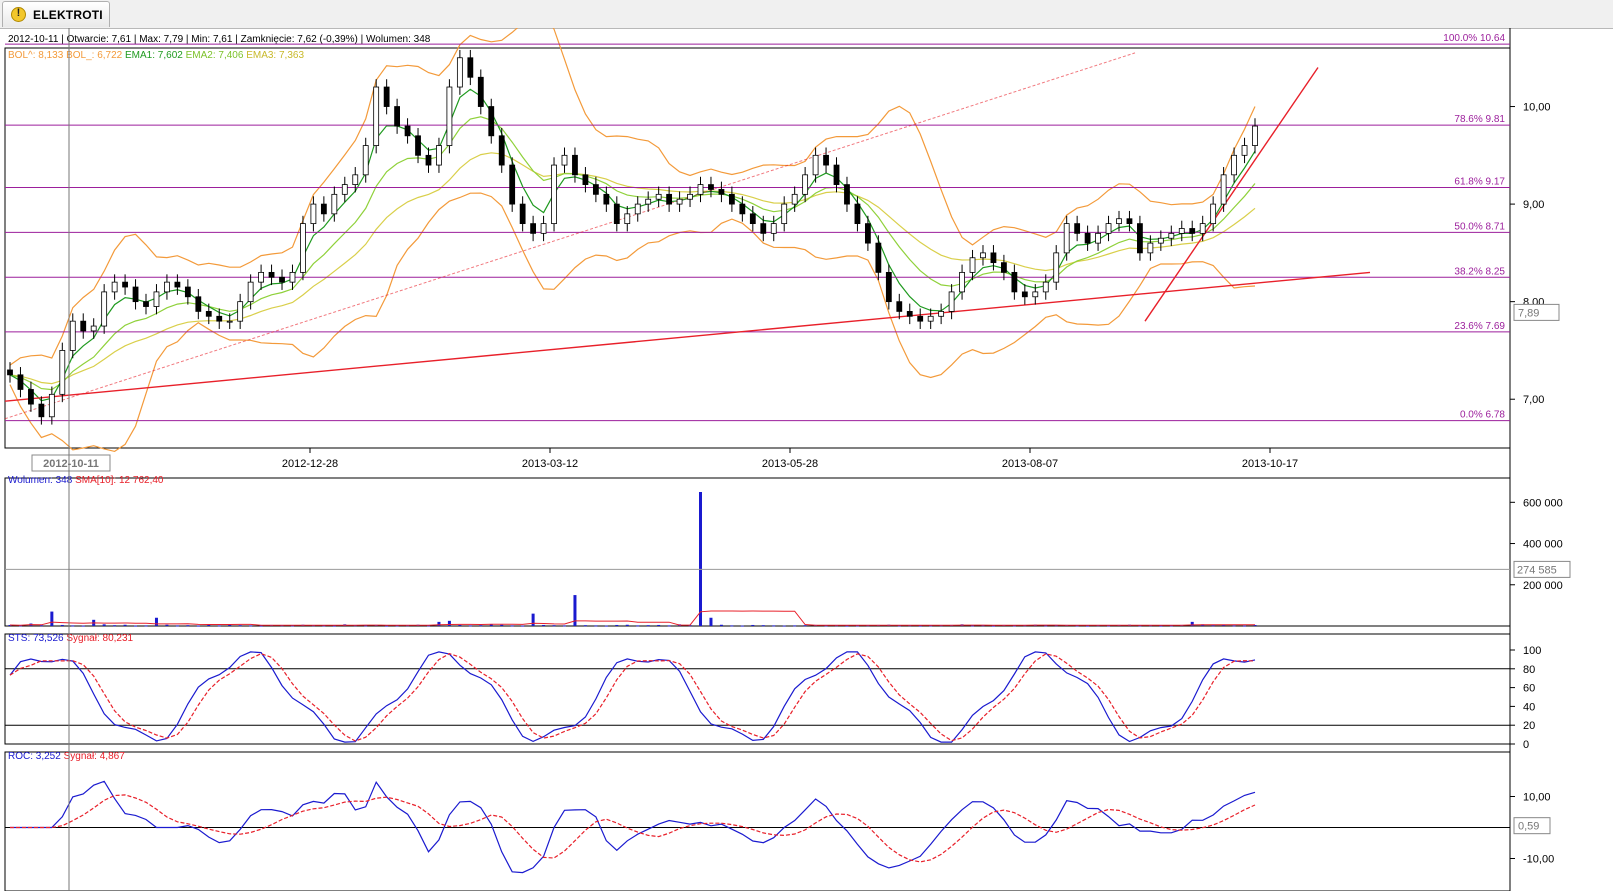  Describe the element at coordinates (56, 14) in the screenshot. I see `tab-elektroti: ELEKTROTI` at that location.